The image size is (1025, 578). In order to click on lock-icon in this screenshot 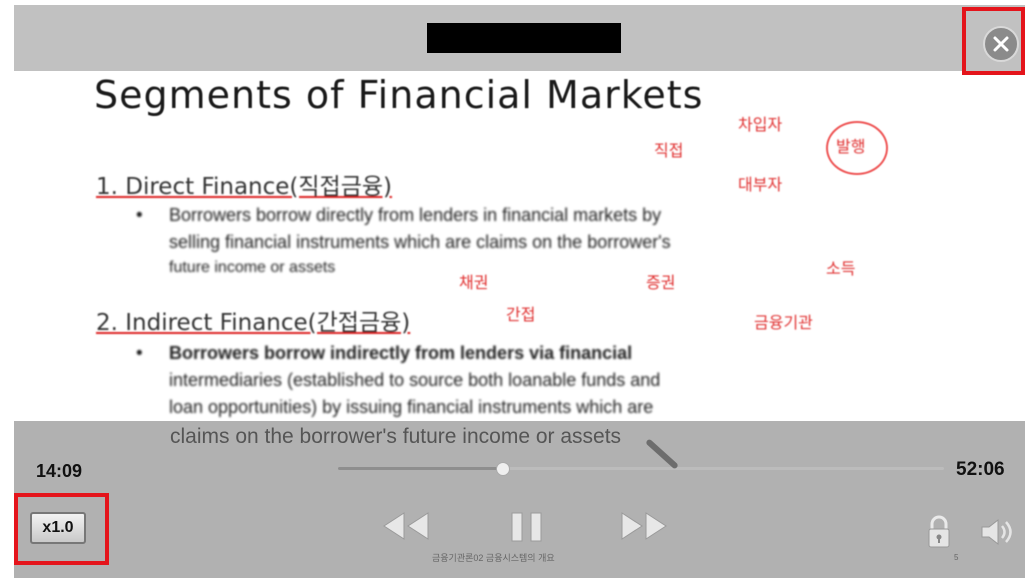, I will do `click(939, 531)`.